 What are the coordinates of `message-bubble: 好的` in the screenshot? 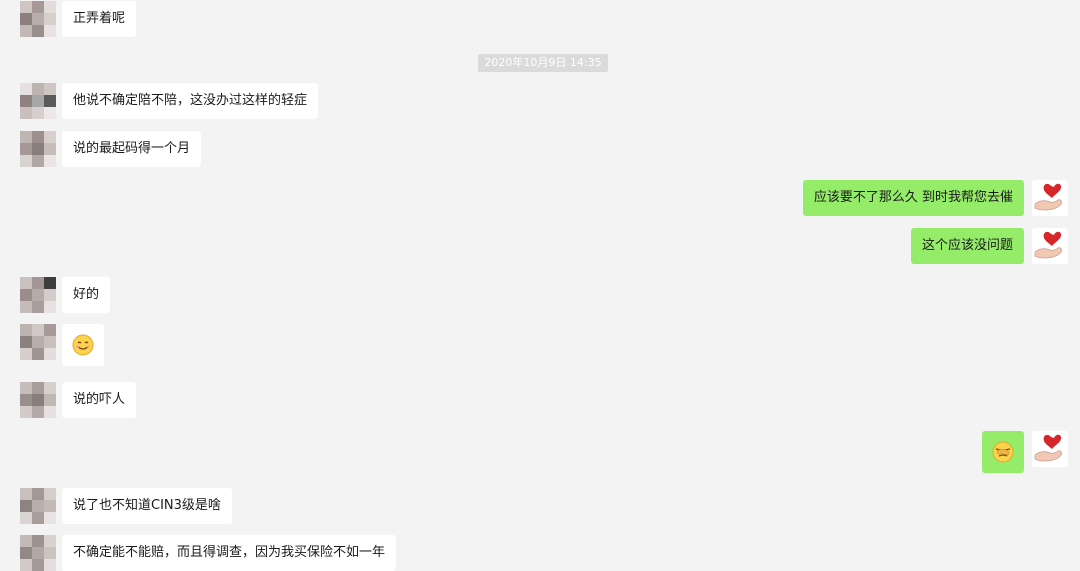 It's located at (86, 295).